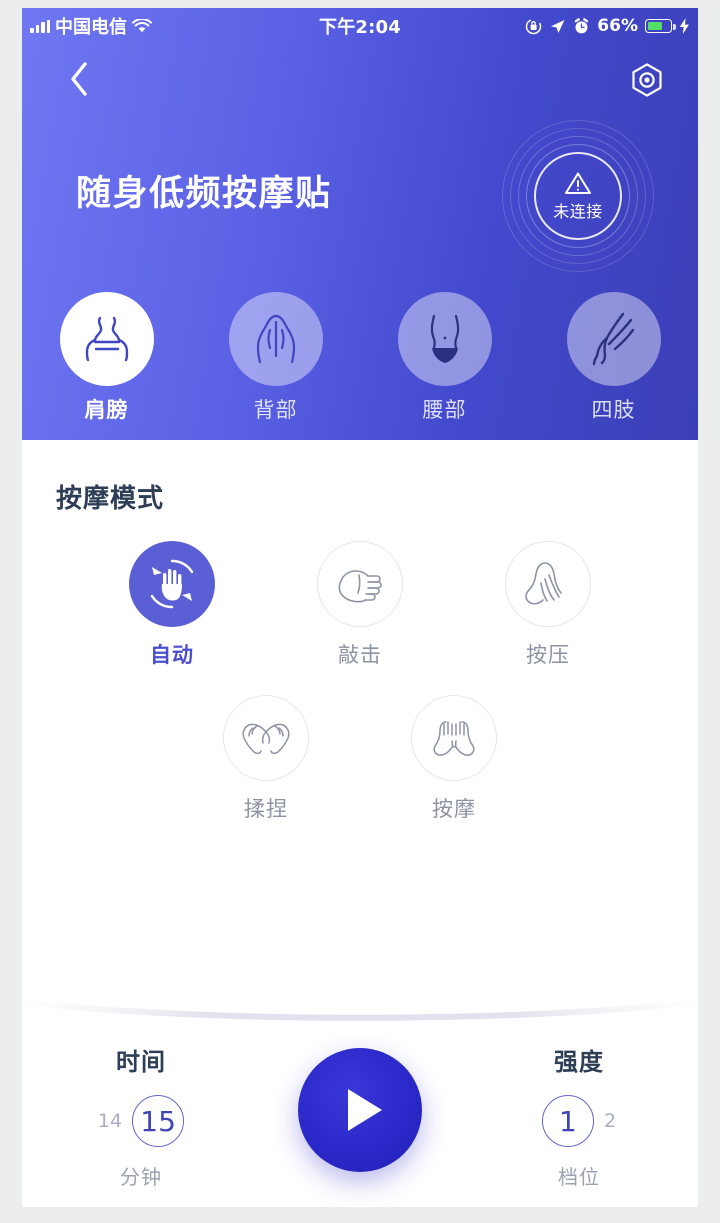  I want to click on rotation-lock-icon, so click(534, 26).